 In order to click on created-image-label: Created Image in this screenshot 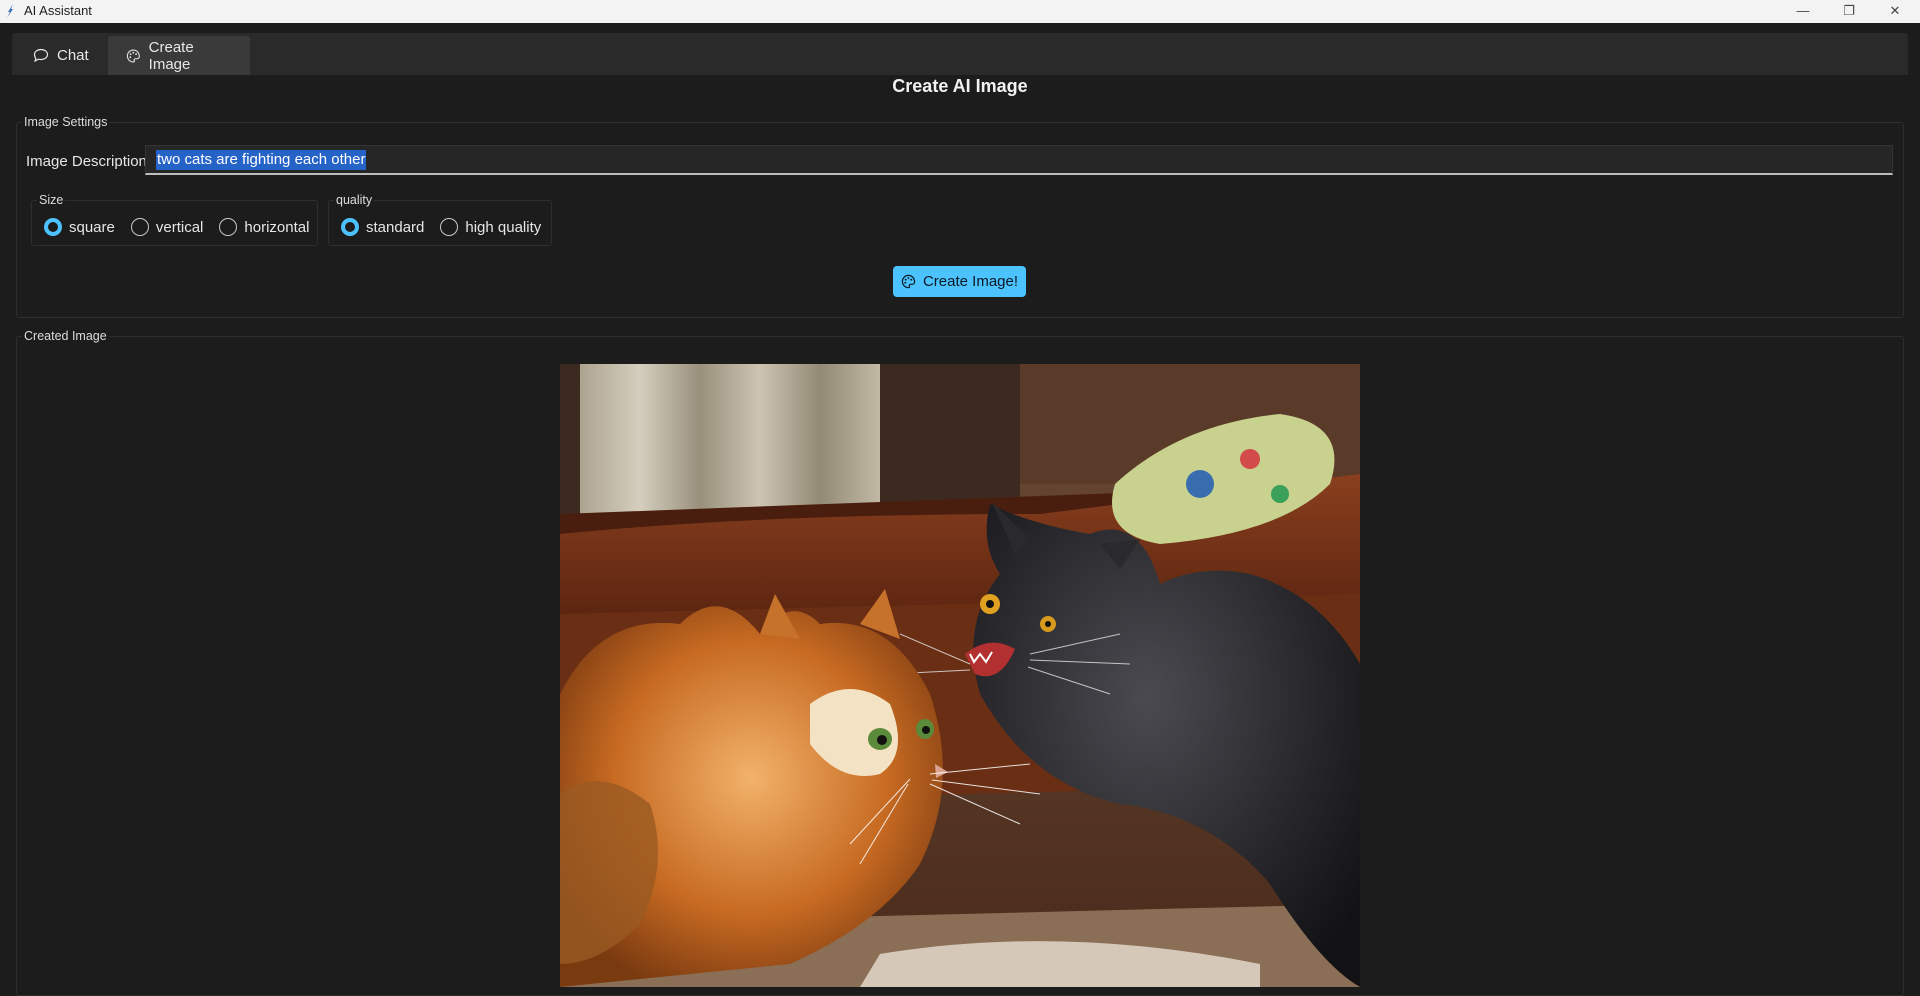, I will do `click(65, 336)`.